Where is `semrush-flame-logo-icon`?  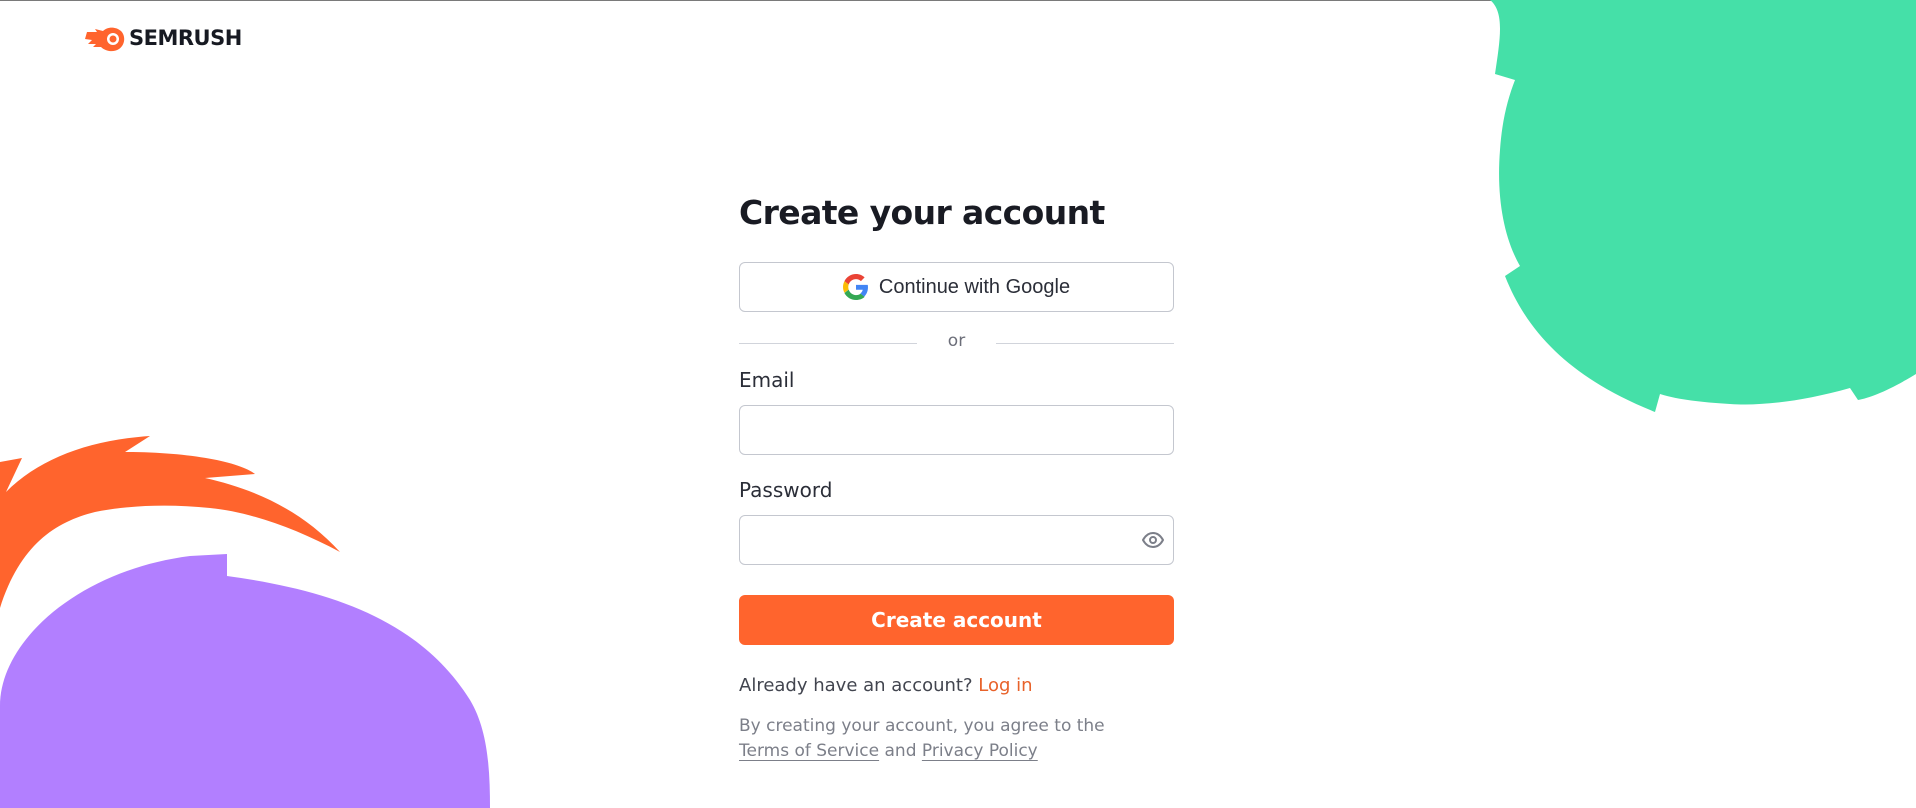
semrush-flame-logo-icon is located at coordinates (105, 39).